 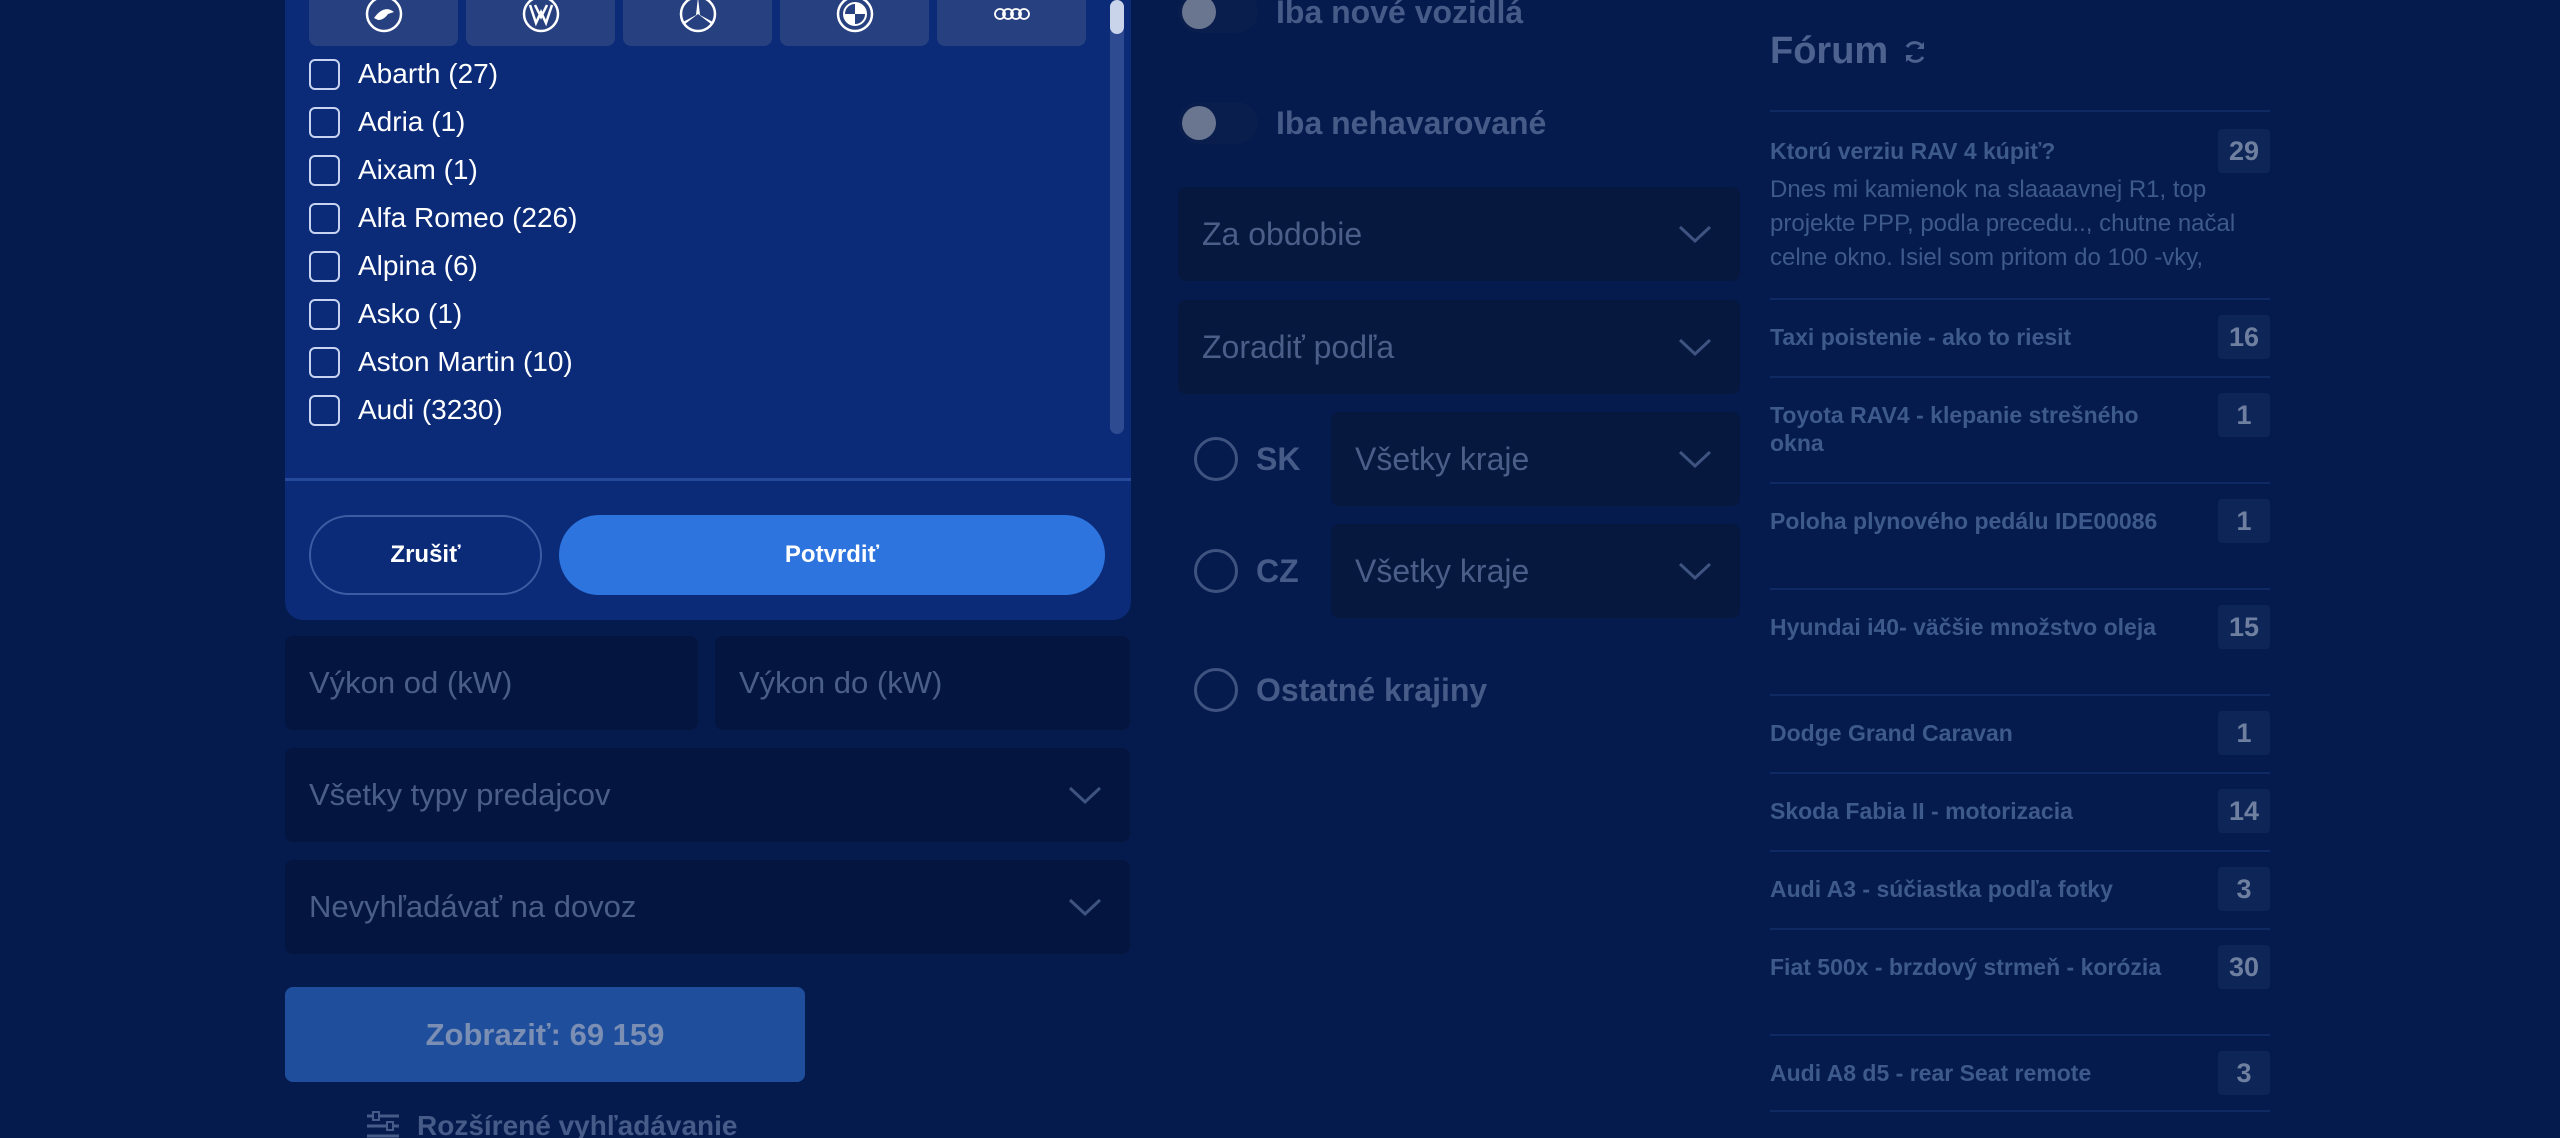 I want to click on seller-type-value: Všetky typy predajcov, so click(x=460, y=794).